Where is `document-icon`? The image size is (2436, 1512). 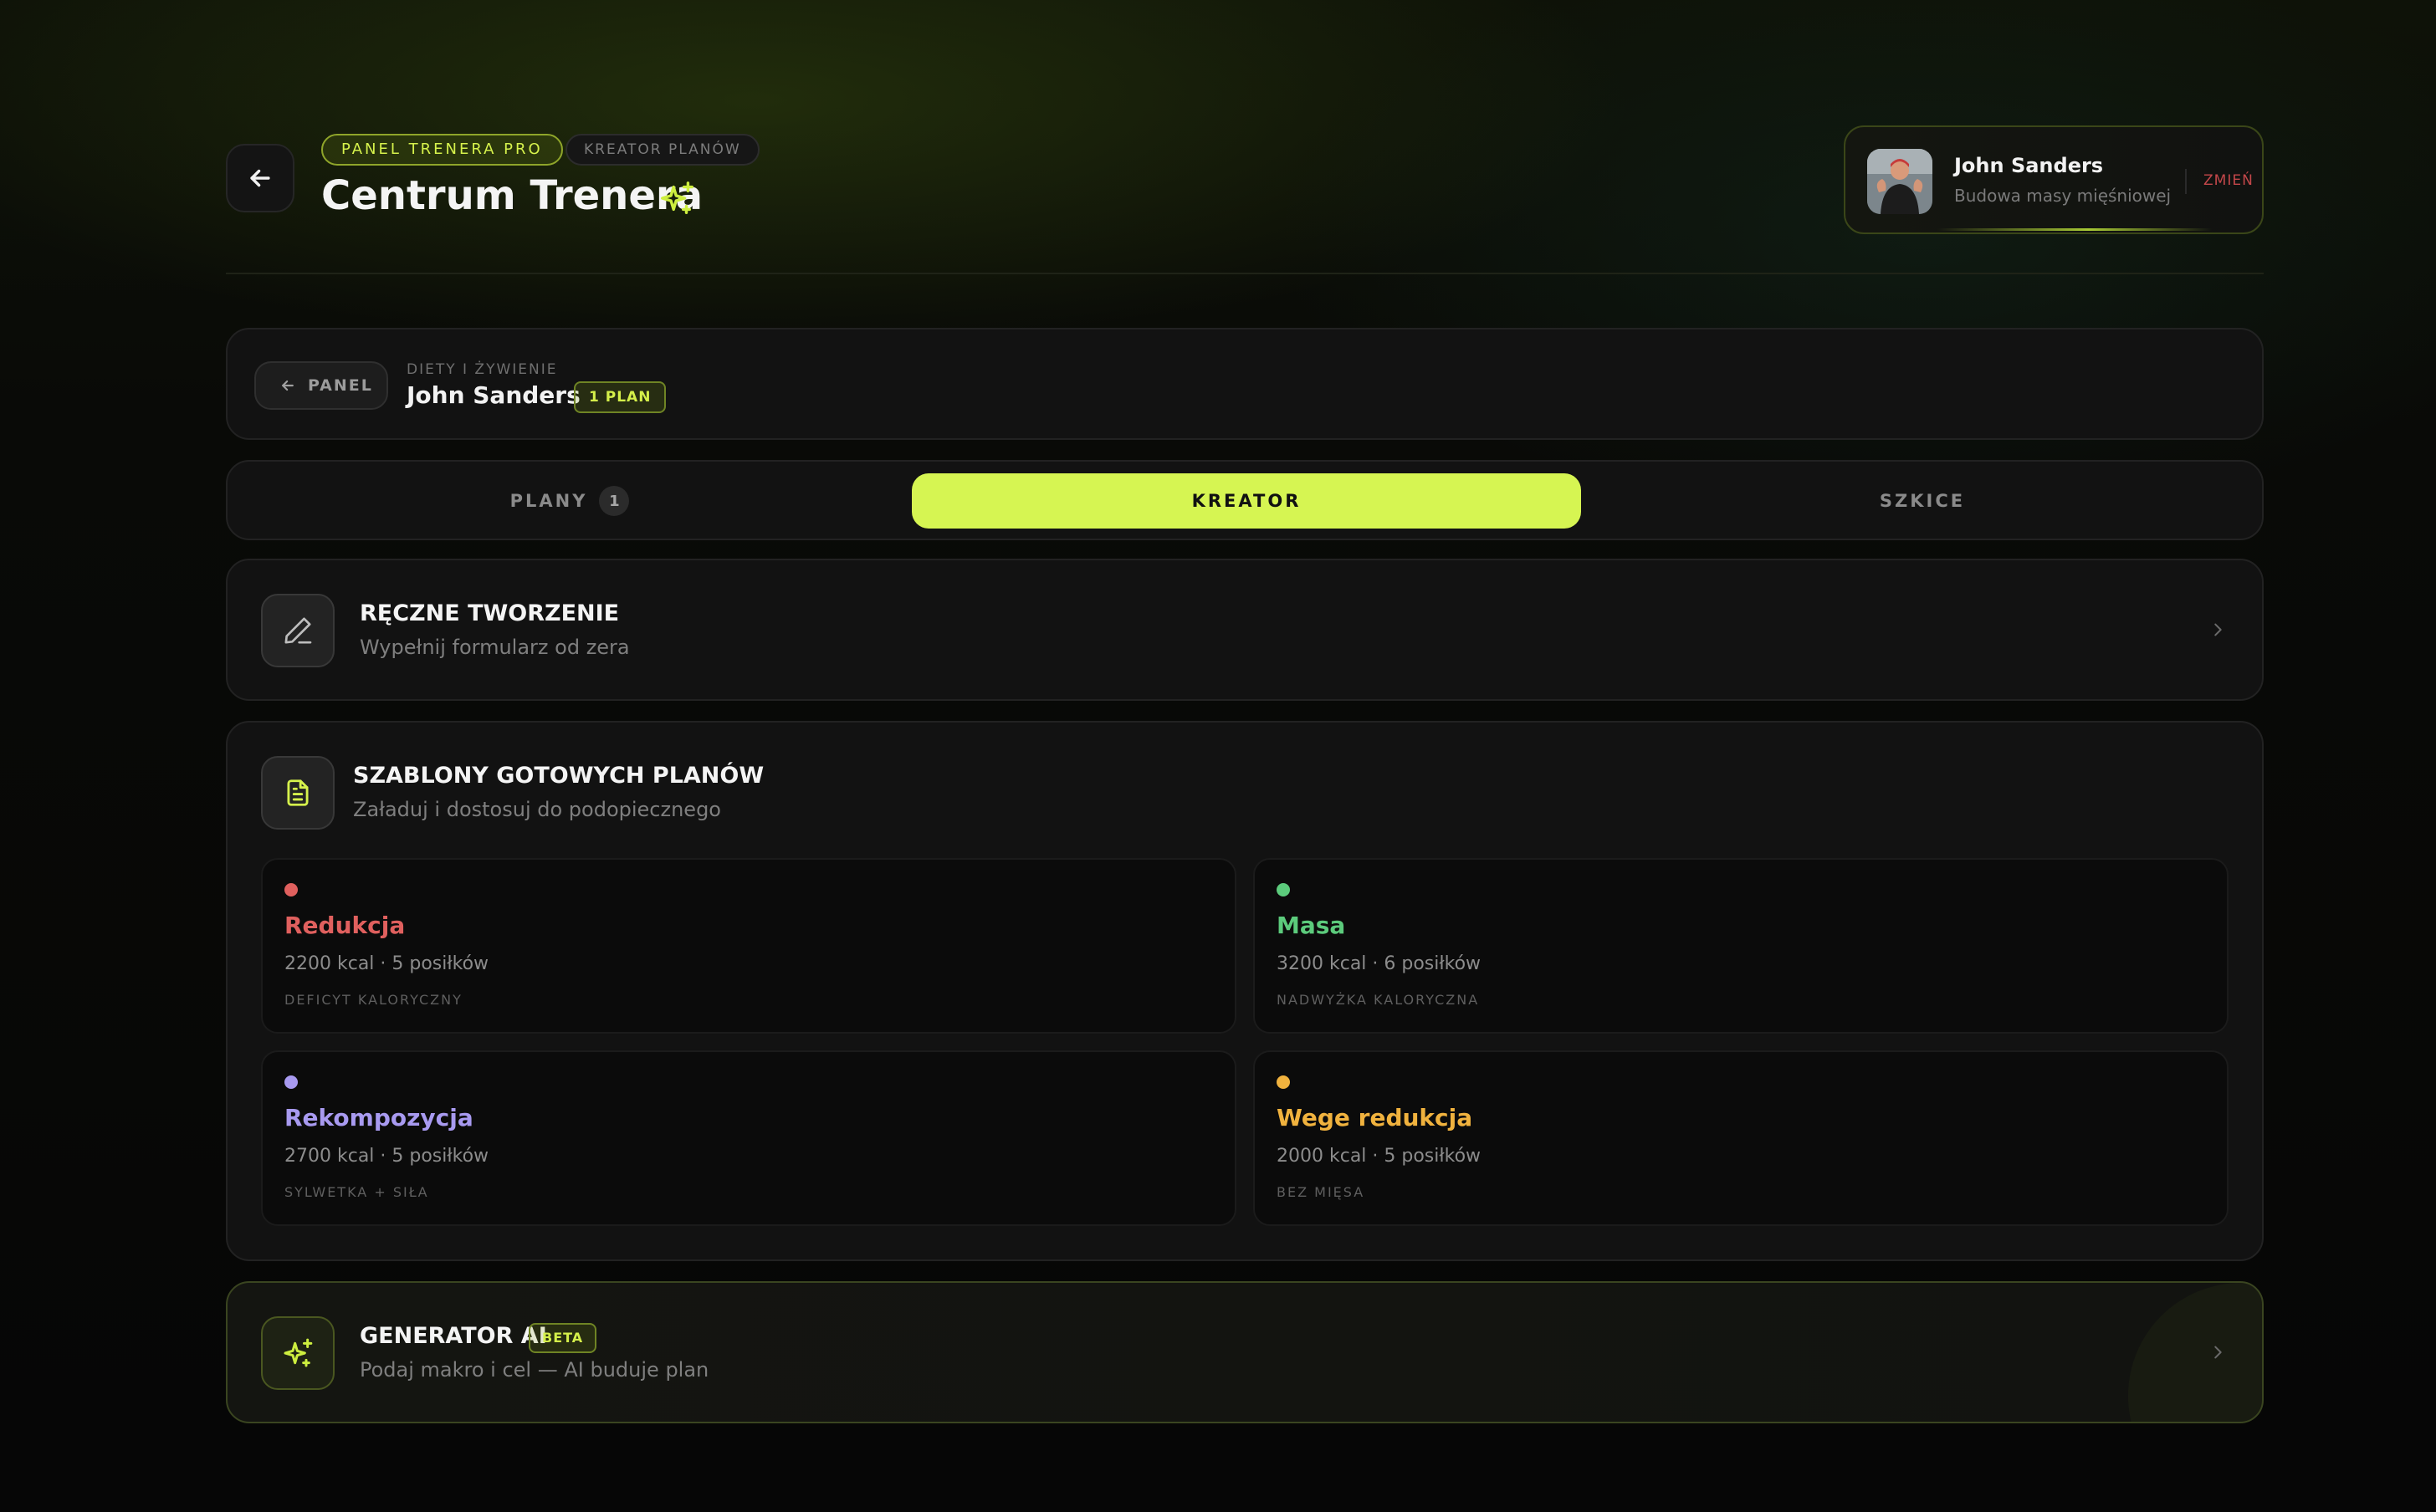
document-icon is located at coordinates (298, 792).